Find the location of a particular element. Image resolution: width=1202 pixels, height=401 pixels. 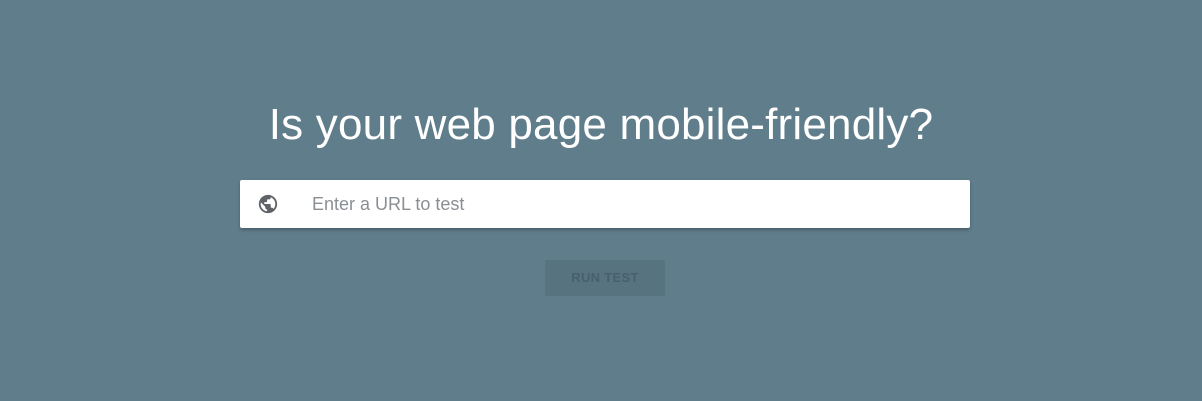

globe-icon is located at coordinates (268, 204).